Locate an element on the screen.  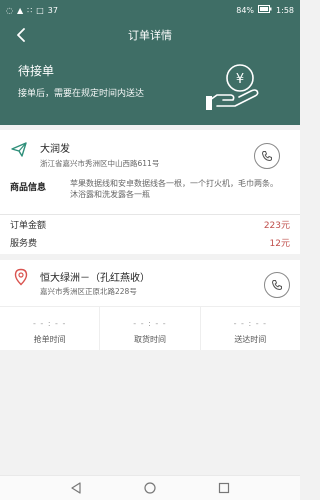
delivery-time-value: - - is located at coordinates (250, 323).